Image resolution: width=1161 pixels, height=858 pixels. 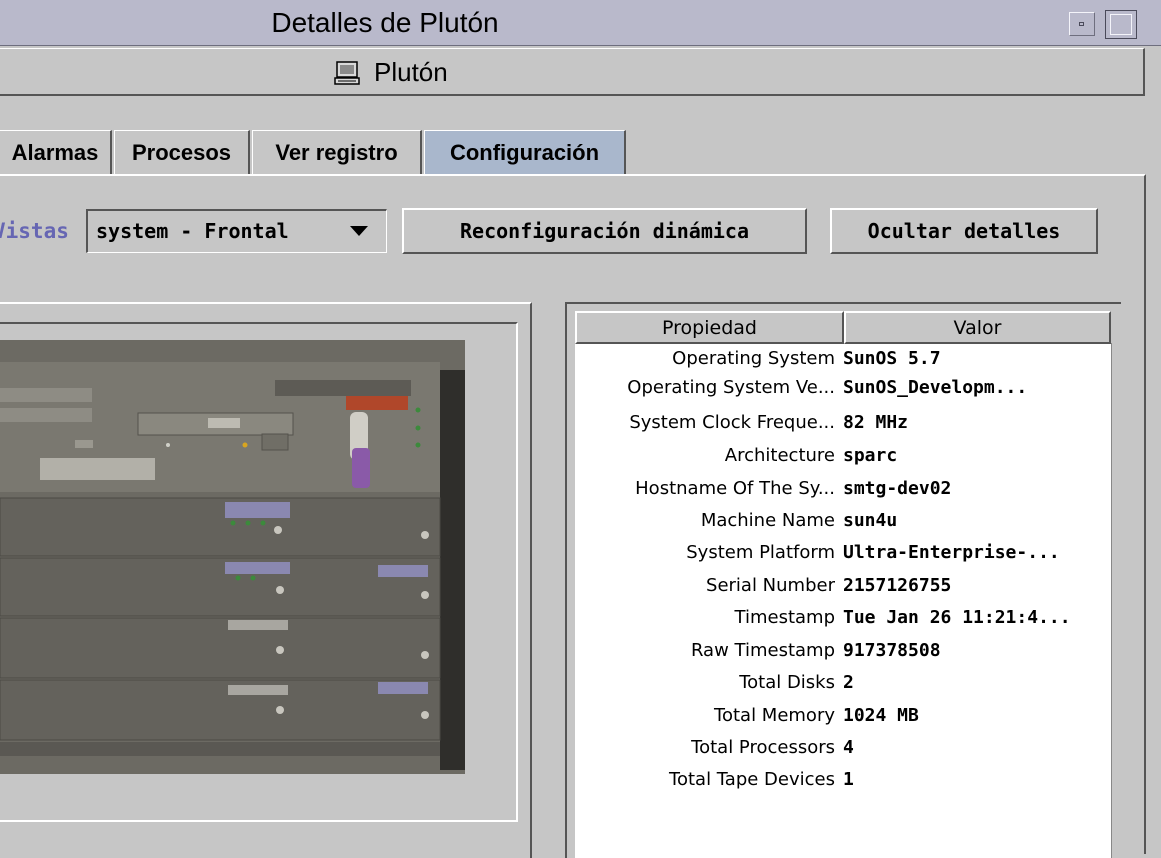 I want to click on hide-details-button: Ocultar detalles, so click(x=964, y=231).